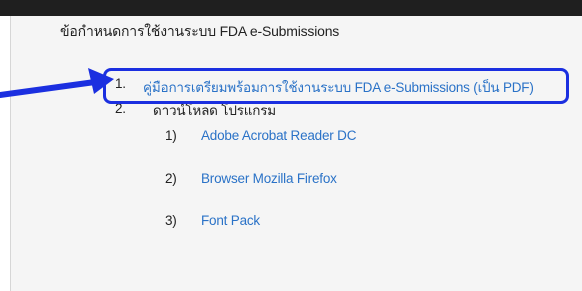  Describe the element at coordinates (171, 135) in the screenshot. I see `download-number-1: 1)` at that location.